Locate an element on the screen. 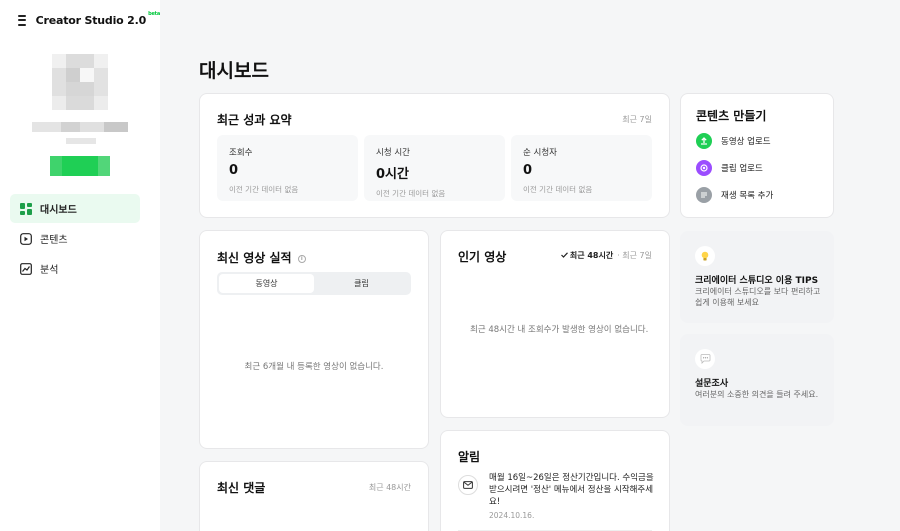 The width and height of the screenshot is (900, 531). stat-label: 순 시청자 is located at coordinates (540, 153).